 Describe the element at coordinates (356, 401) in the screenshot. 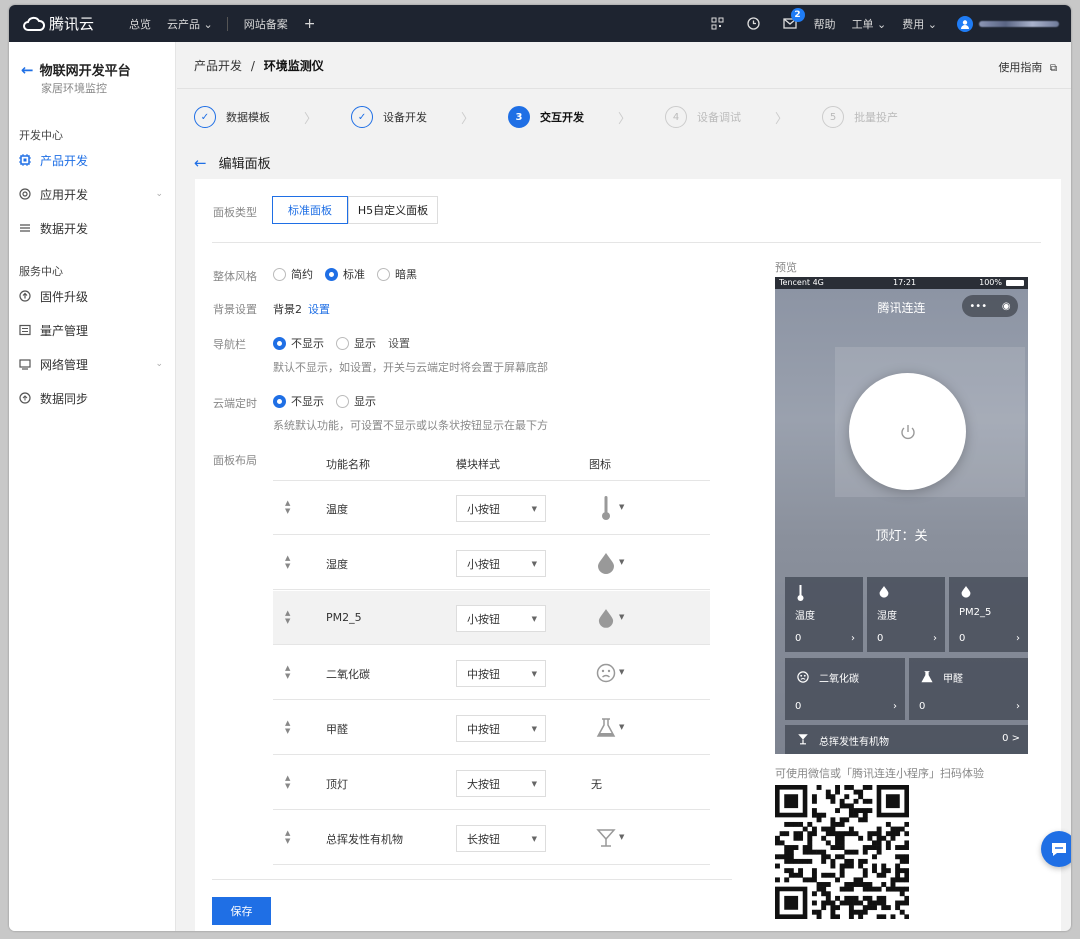

I see `radio-timer-show: 显示` at that location.